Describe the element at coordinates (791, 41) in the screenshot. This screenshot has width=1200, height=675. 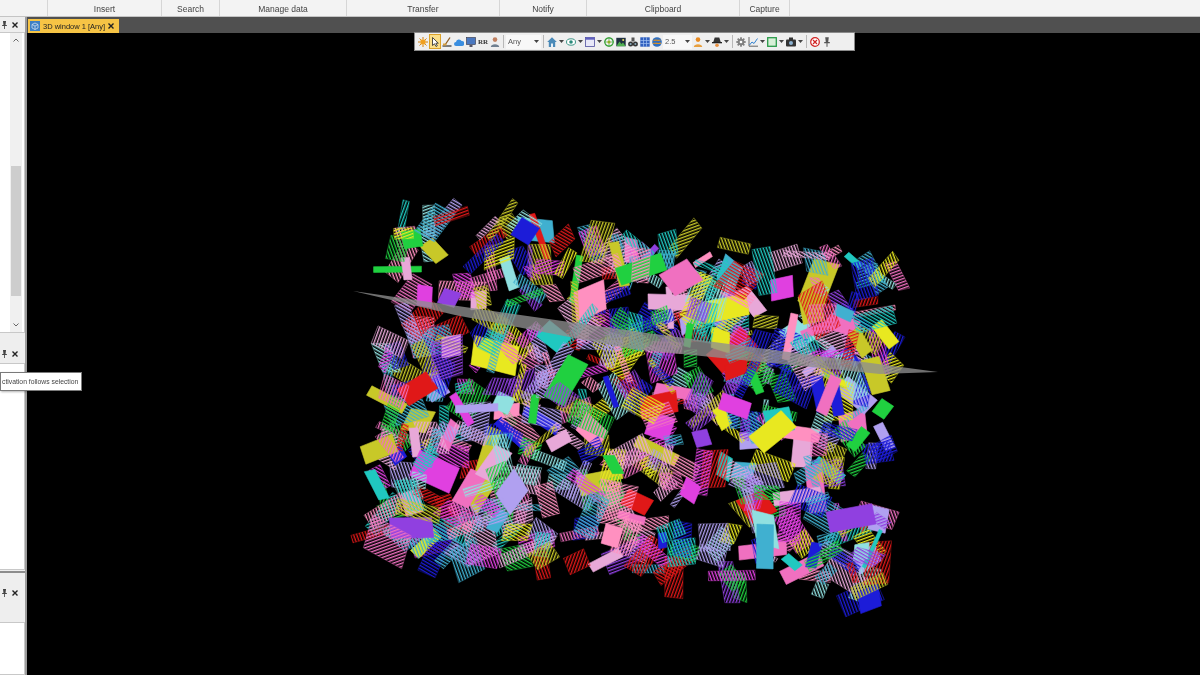
I see `camera-icon` at that location.